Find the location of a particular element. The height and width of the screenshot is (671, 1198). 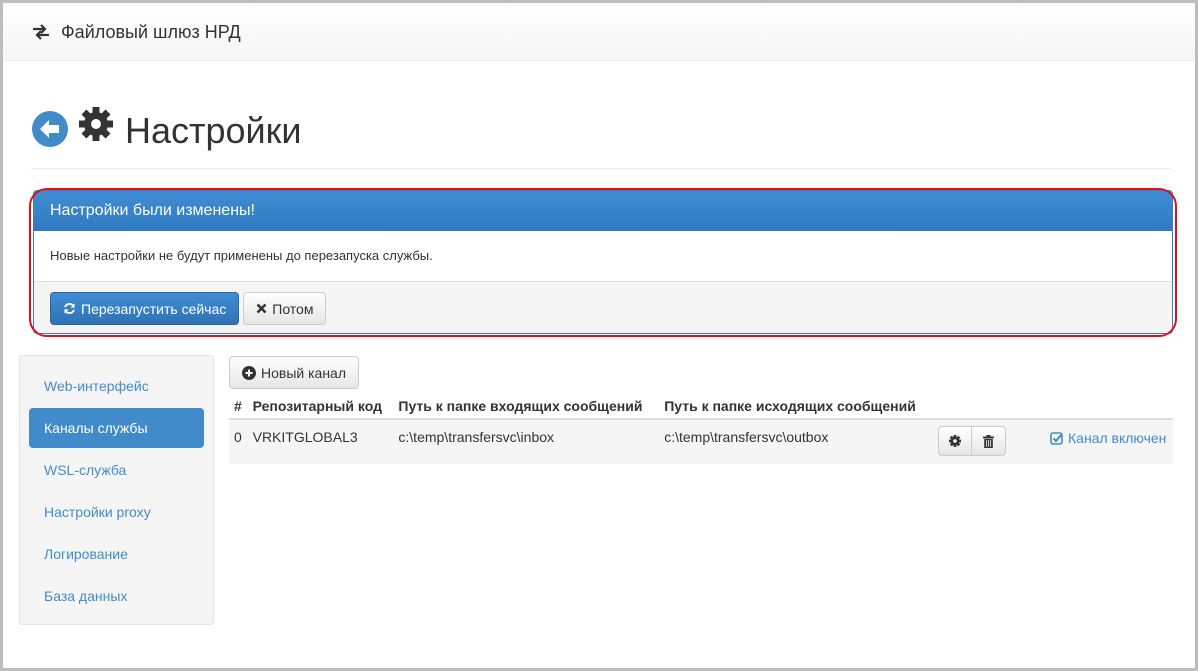

brand: Файловый шлюз НРД is located at coordinates (136, 32).